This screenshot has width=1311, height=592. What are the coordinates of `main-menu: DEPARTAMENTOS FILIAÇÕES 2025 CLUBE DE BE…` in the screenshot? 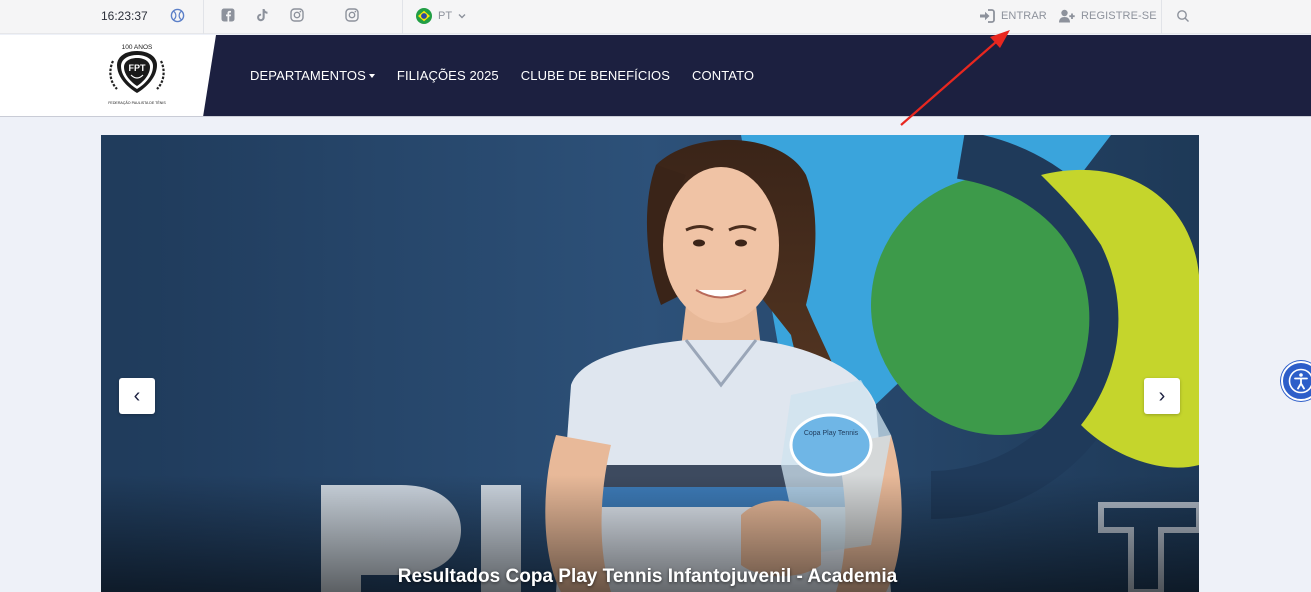 It's located at (513, 75).